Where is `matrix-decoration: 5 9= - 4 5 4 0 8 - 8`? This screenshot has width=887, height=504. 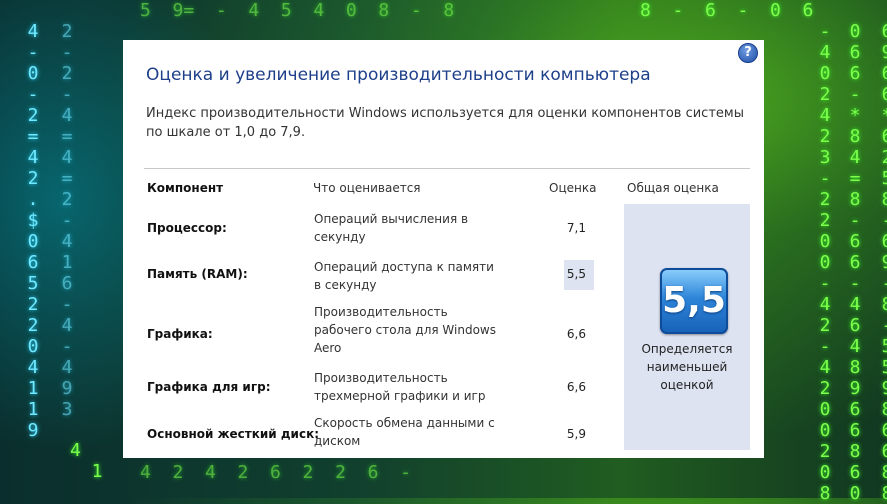 matrix-decoration: 5 9= - 4 5 4 0 8 - 8 is located at coordinates (297, 10).